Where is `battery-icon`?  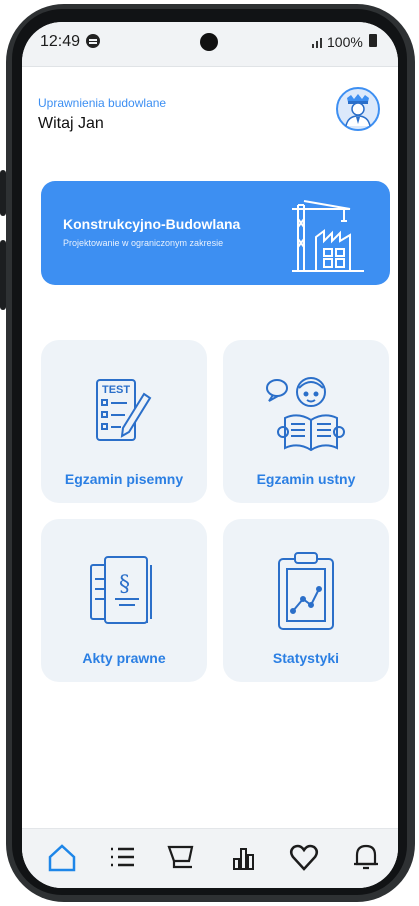 battery-icon is located at coordinates (373, 40).